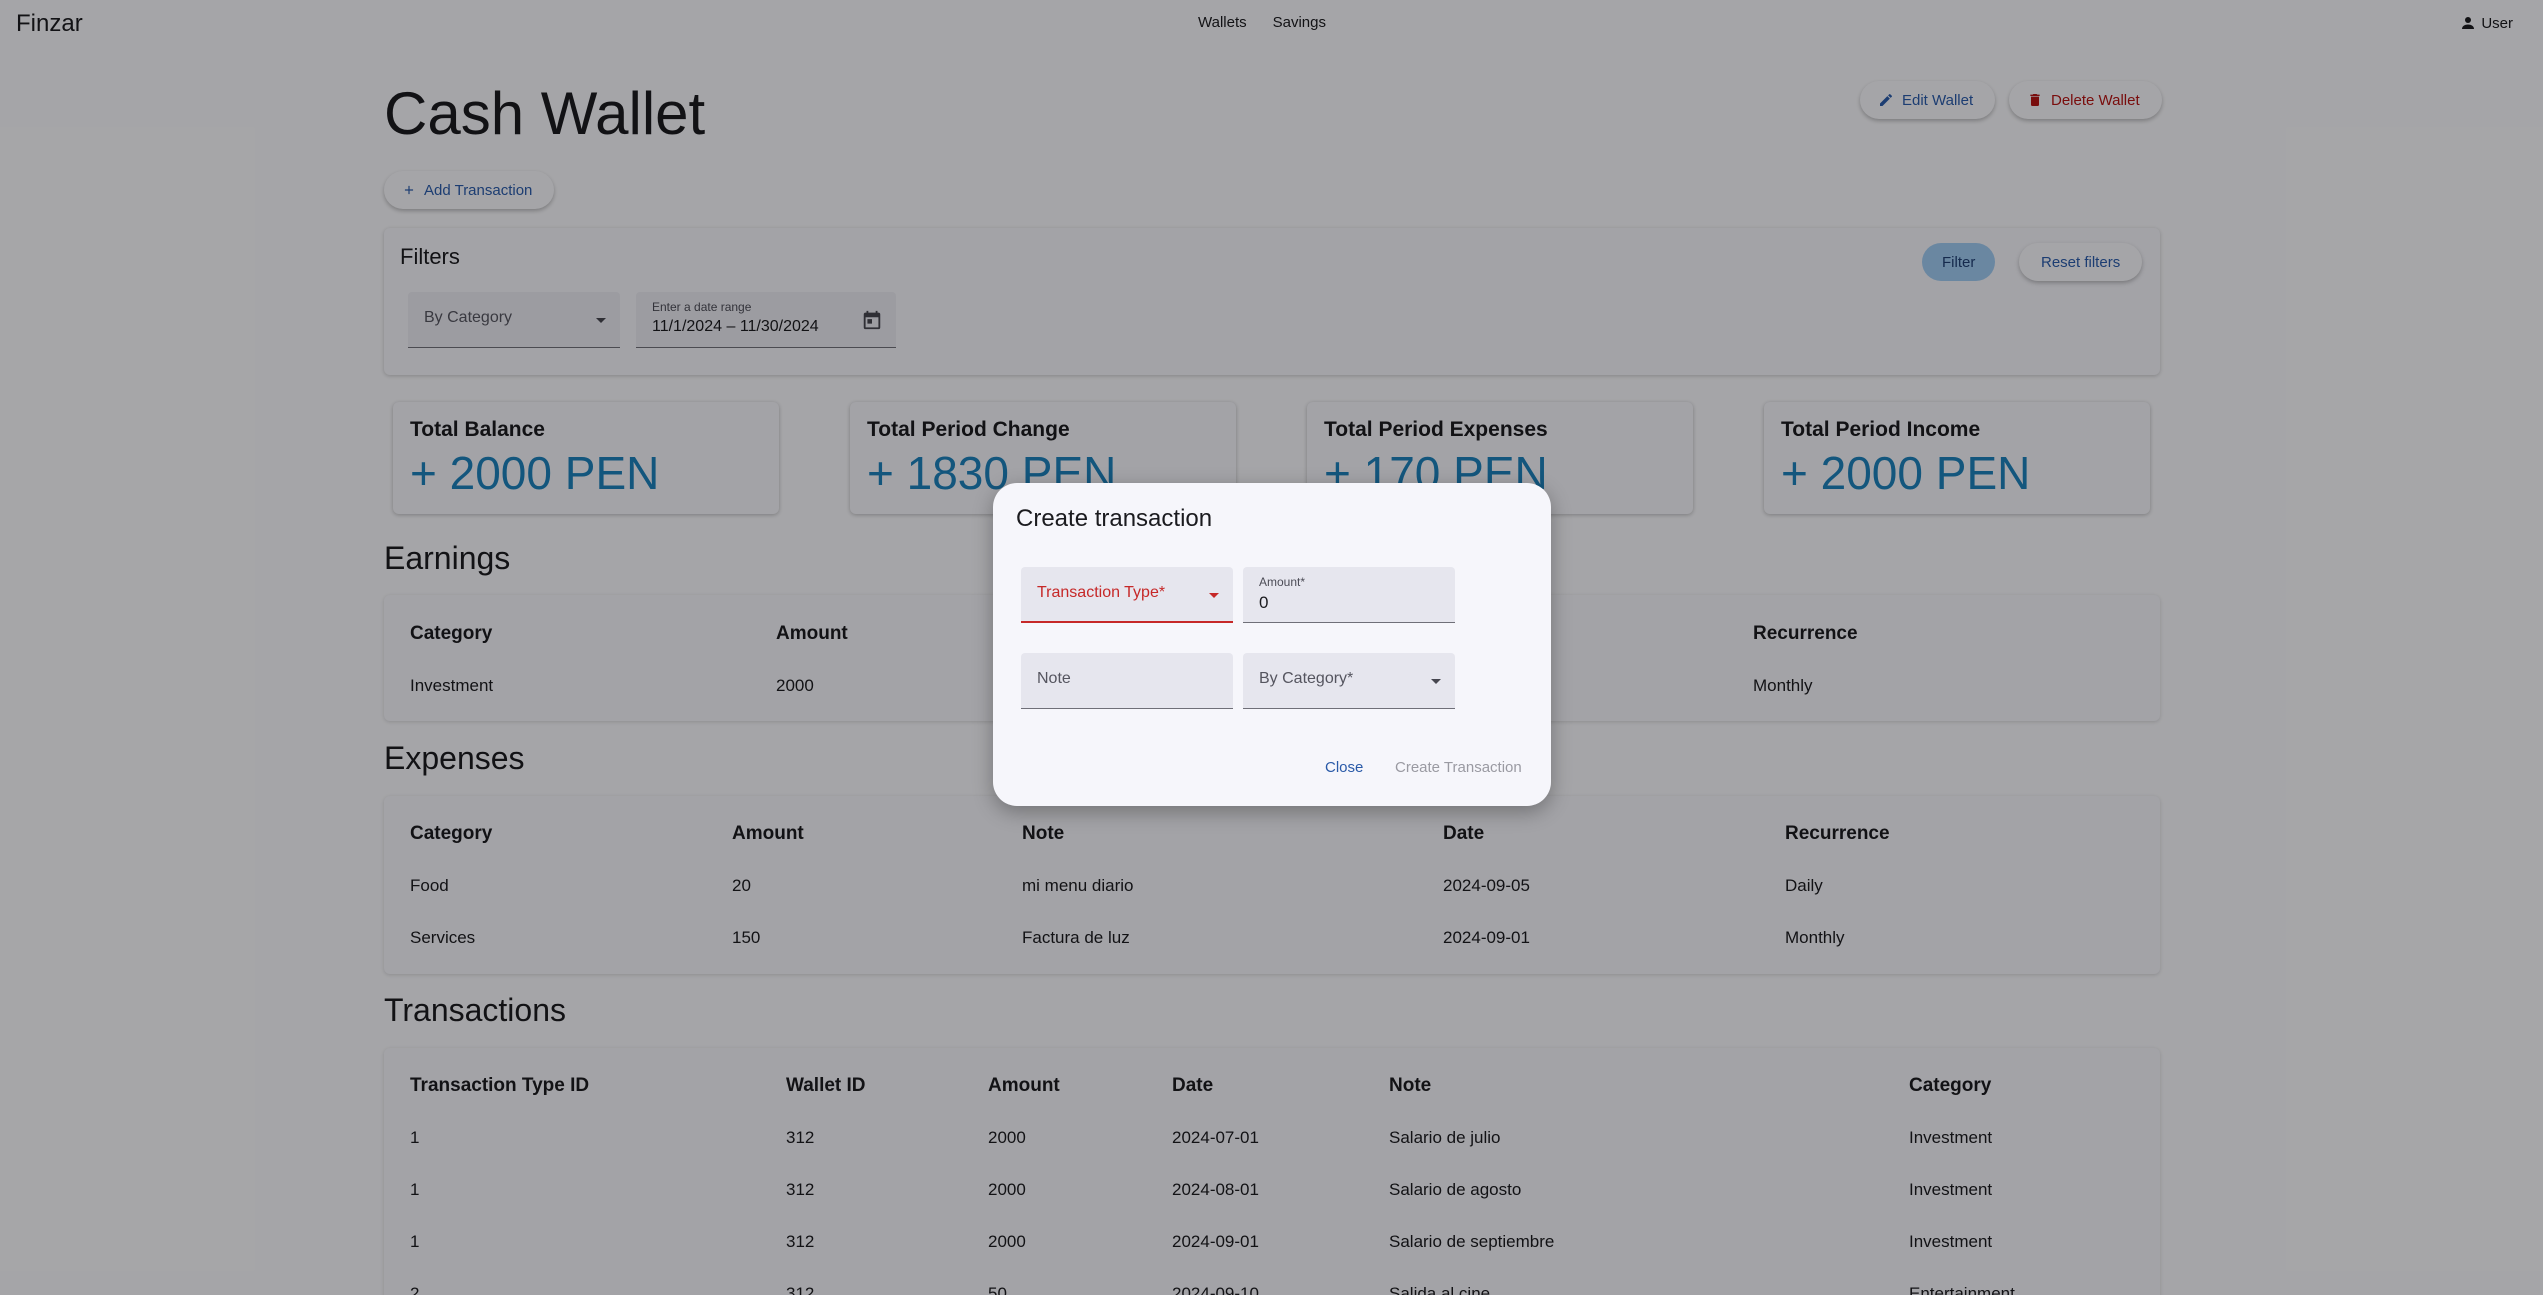 The height and width of the screenshot is (1295, 2543). What do you see at coordinates (1114, 518) in the screenshot?
I see `dialog-title: Create transaction` at bounding box center [1114, 518].